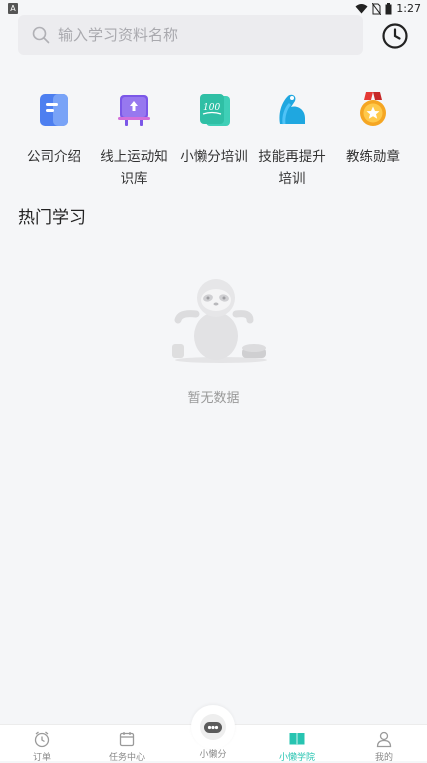 Image resolution: width=427 pixels, height=763 pixels. I want to click on search-bar, so click(190, 35).